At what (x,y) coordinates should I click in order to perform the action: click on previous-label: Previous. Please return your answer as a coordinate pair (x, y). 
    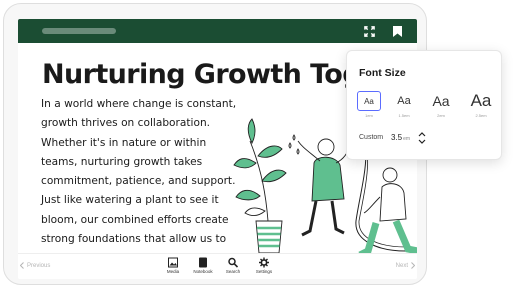
    Looking at the image, I should click on (39, 265).